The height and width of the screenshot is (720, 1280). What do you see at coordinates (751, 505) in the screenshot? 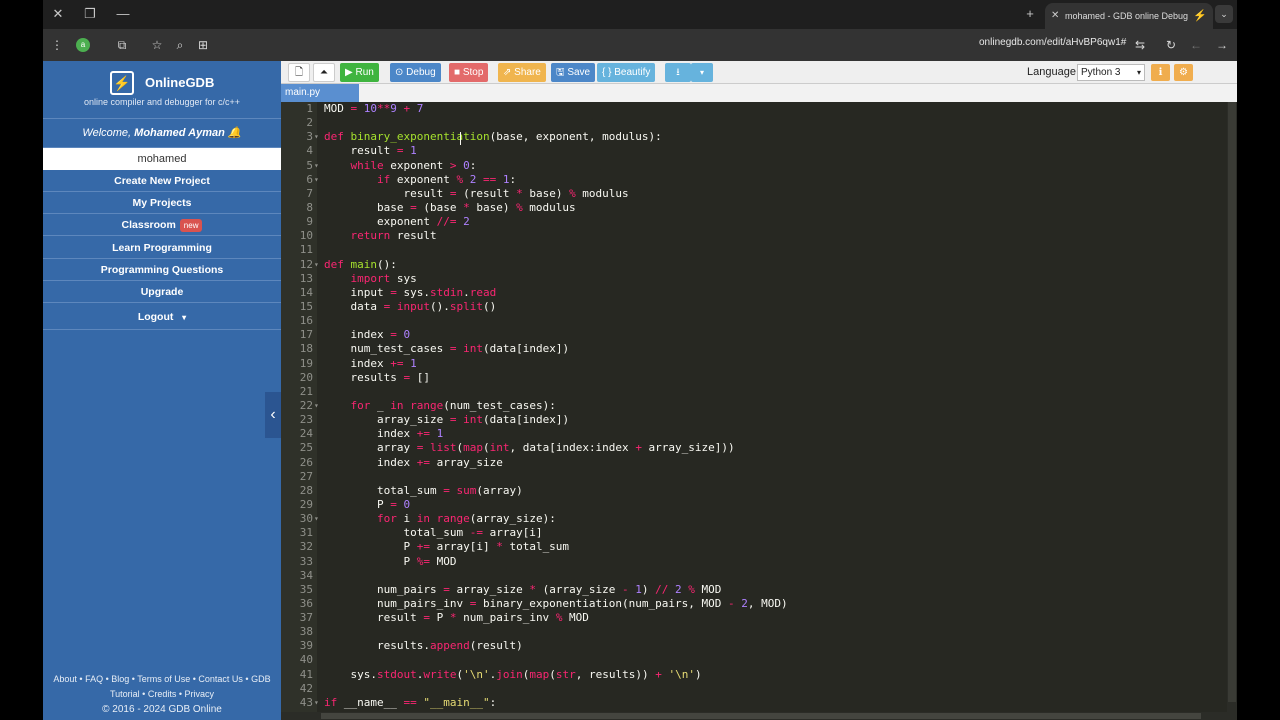
I see `code-line: 29 P = 0` at bounding box center [751, 505].